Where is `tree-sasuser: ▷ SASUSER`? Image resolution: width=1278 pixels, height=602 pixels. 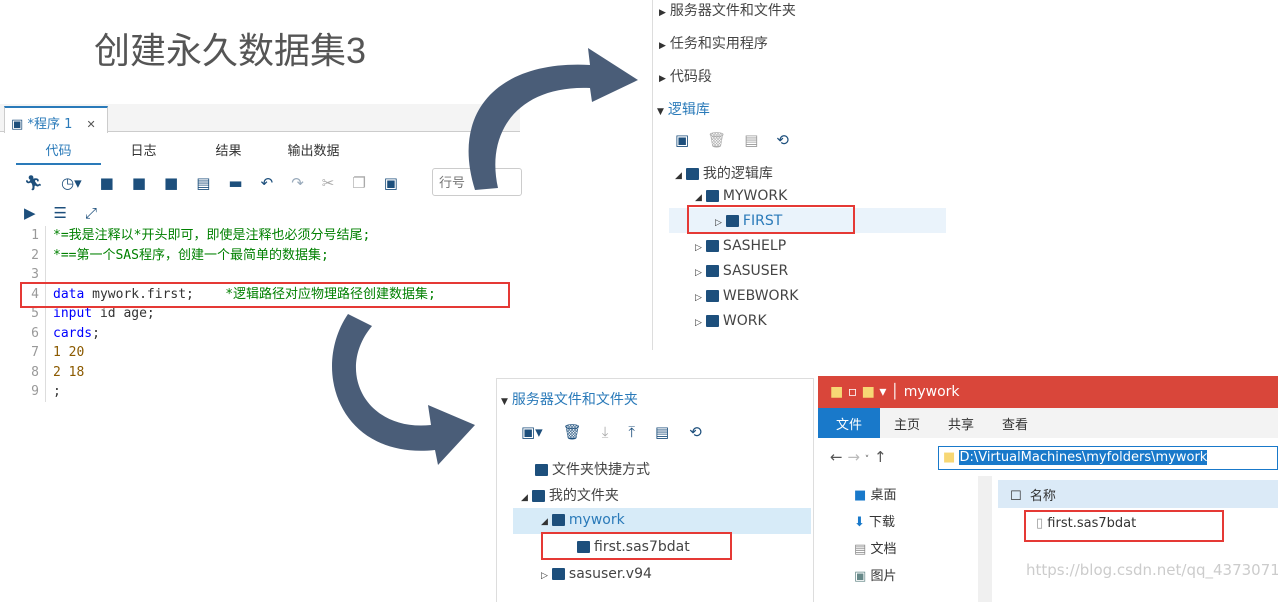
tree-sasuser: ▷ SASUSER is located at coordinates (741, 271).